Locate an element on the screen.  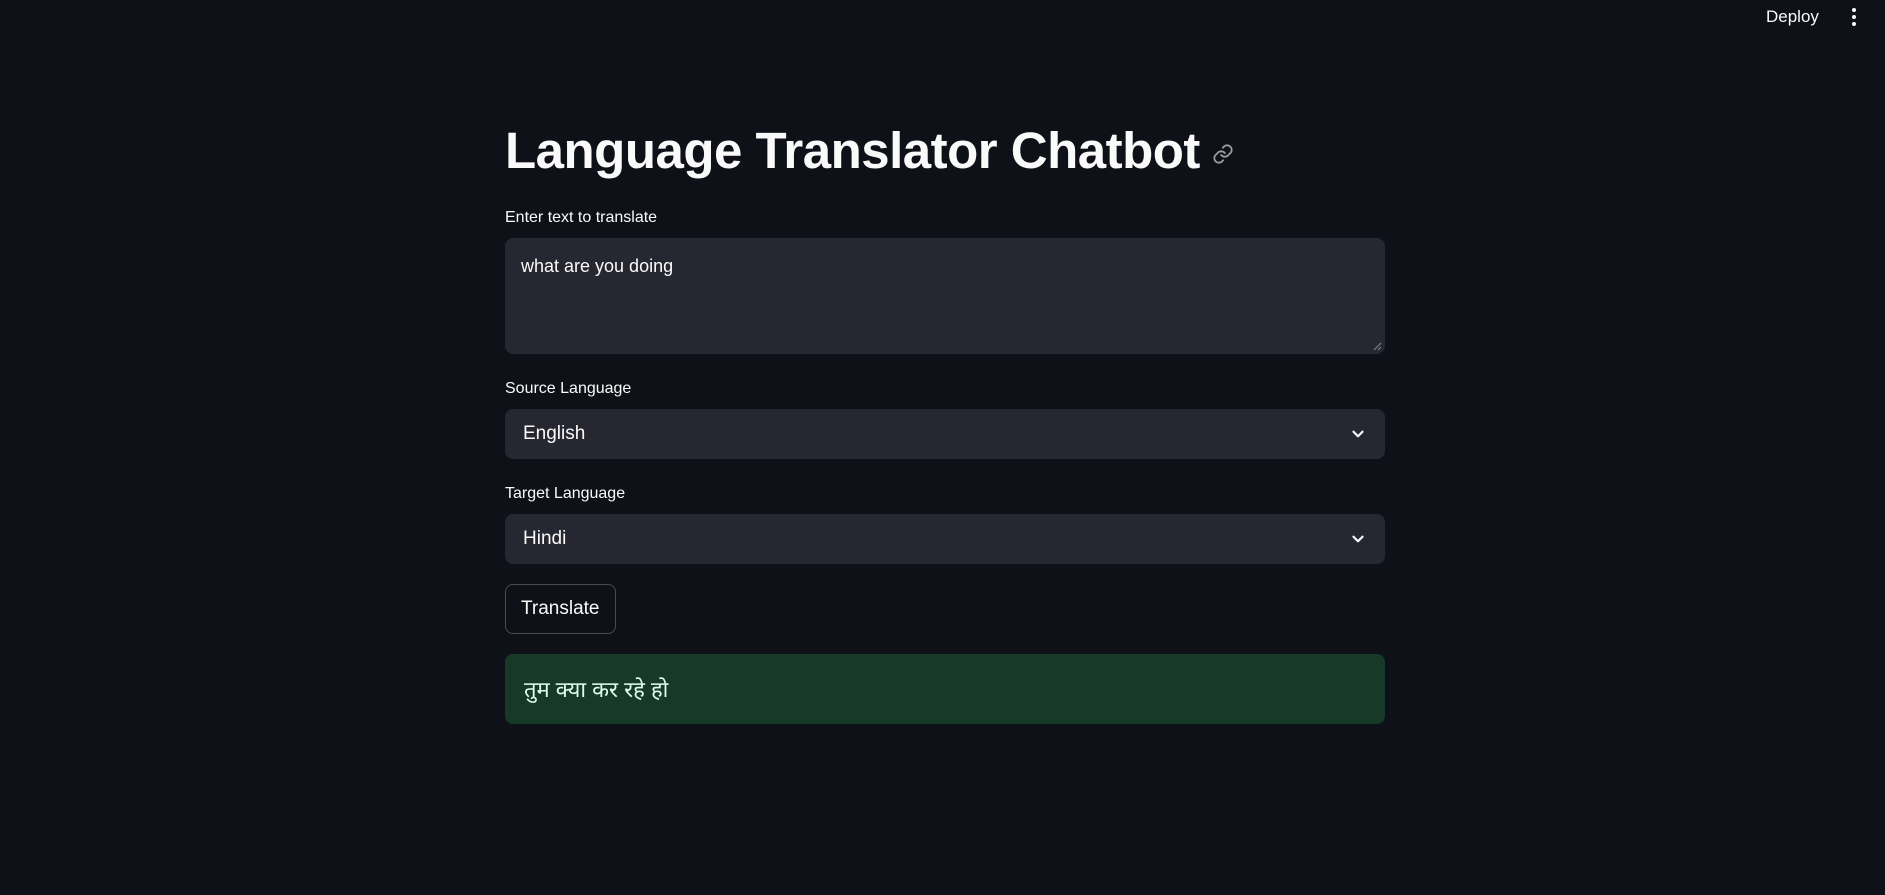
source-language-select: English is located at coordinates (945, 434).